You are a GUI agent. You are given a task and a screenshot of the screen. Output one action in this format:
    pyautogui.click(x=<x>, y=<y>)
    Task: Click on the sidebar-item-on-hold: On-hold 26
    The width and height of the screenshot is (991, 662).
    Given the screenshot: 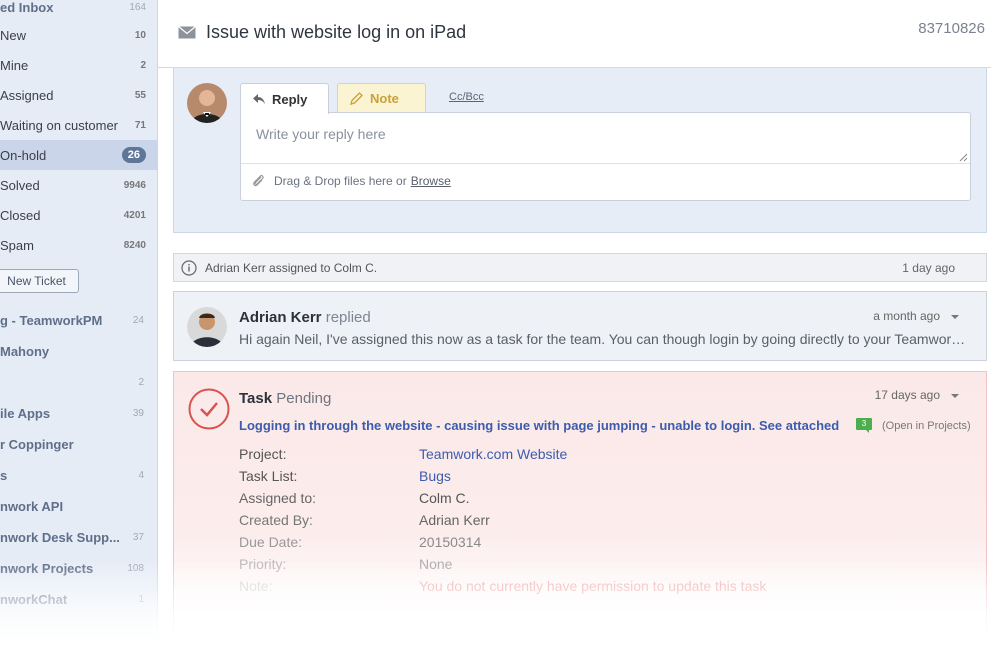 What is the action you would take?
    pyautogui.click(x=78, y=155)
    